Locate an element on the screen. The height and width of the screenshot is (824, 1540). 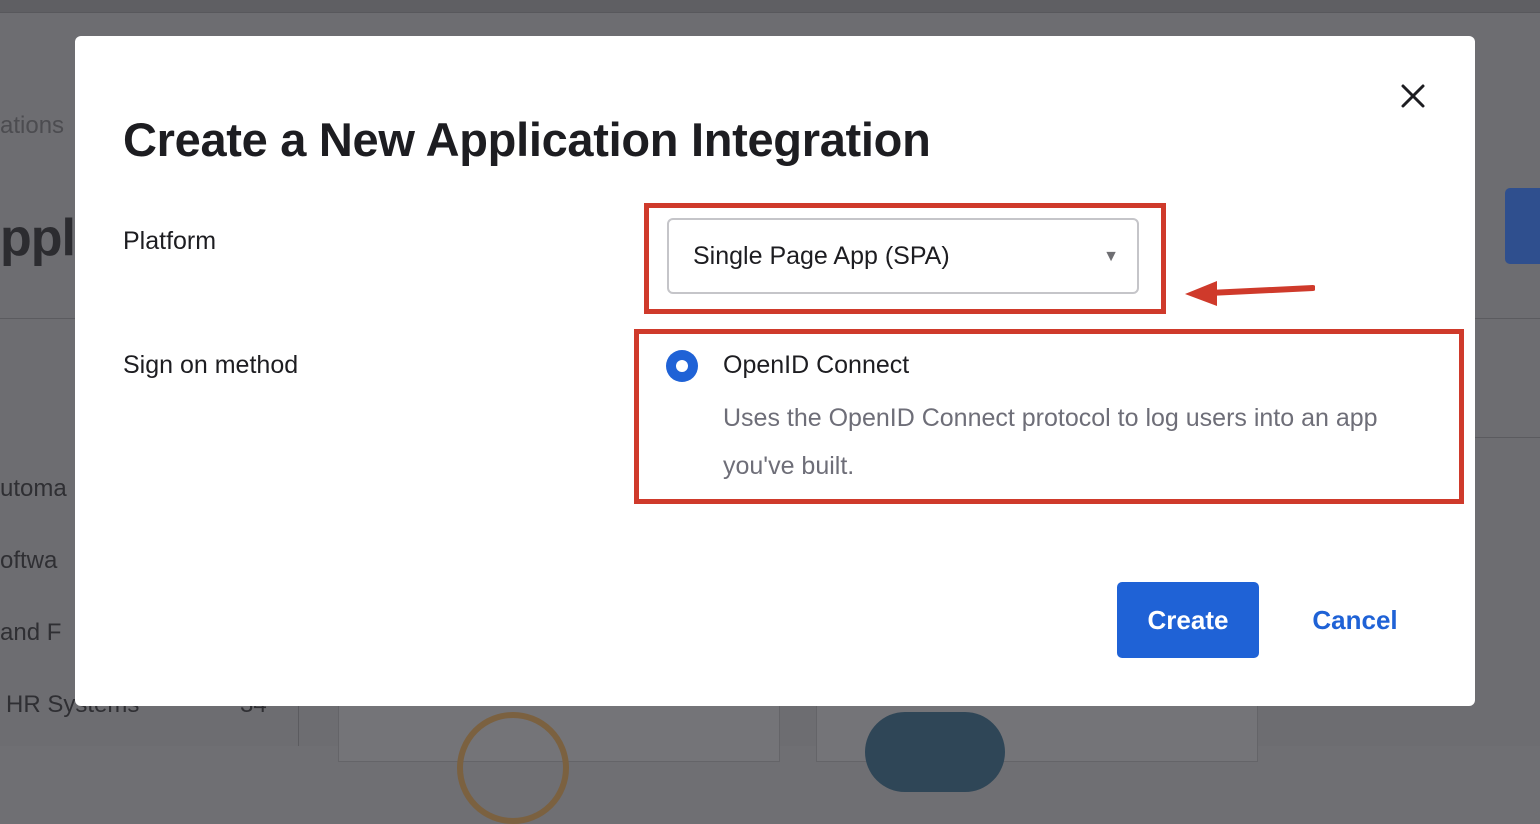
cancel-button: Cancel is located at coordinates (1355, 620).